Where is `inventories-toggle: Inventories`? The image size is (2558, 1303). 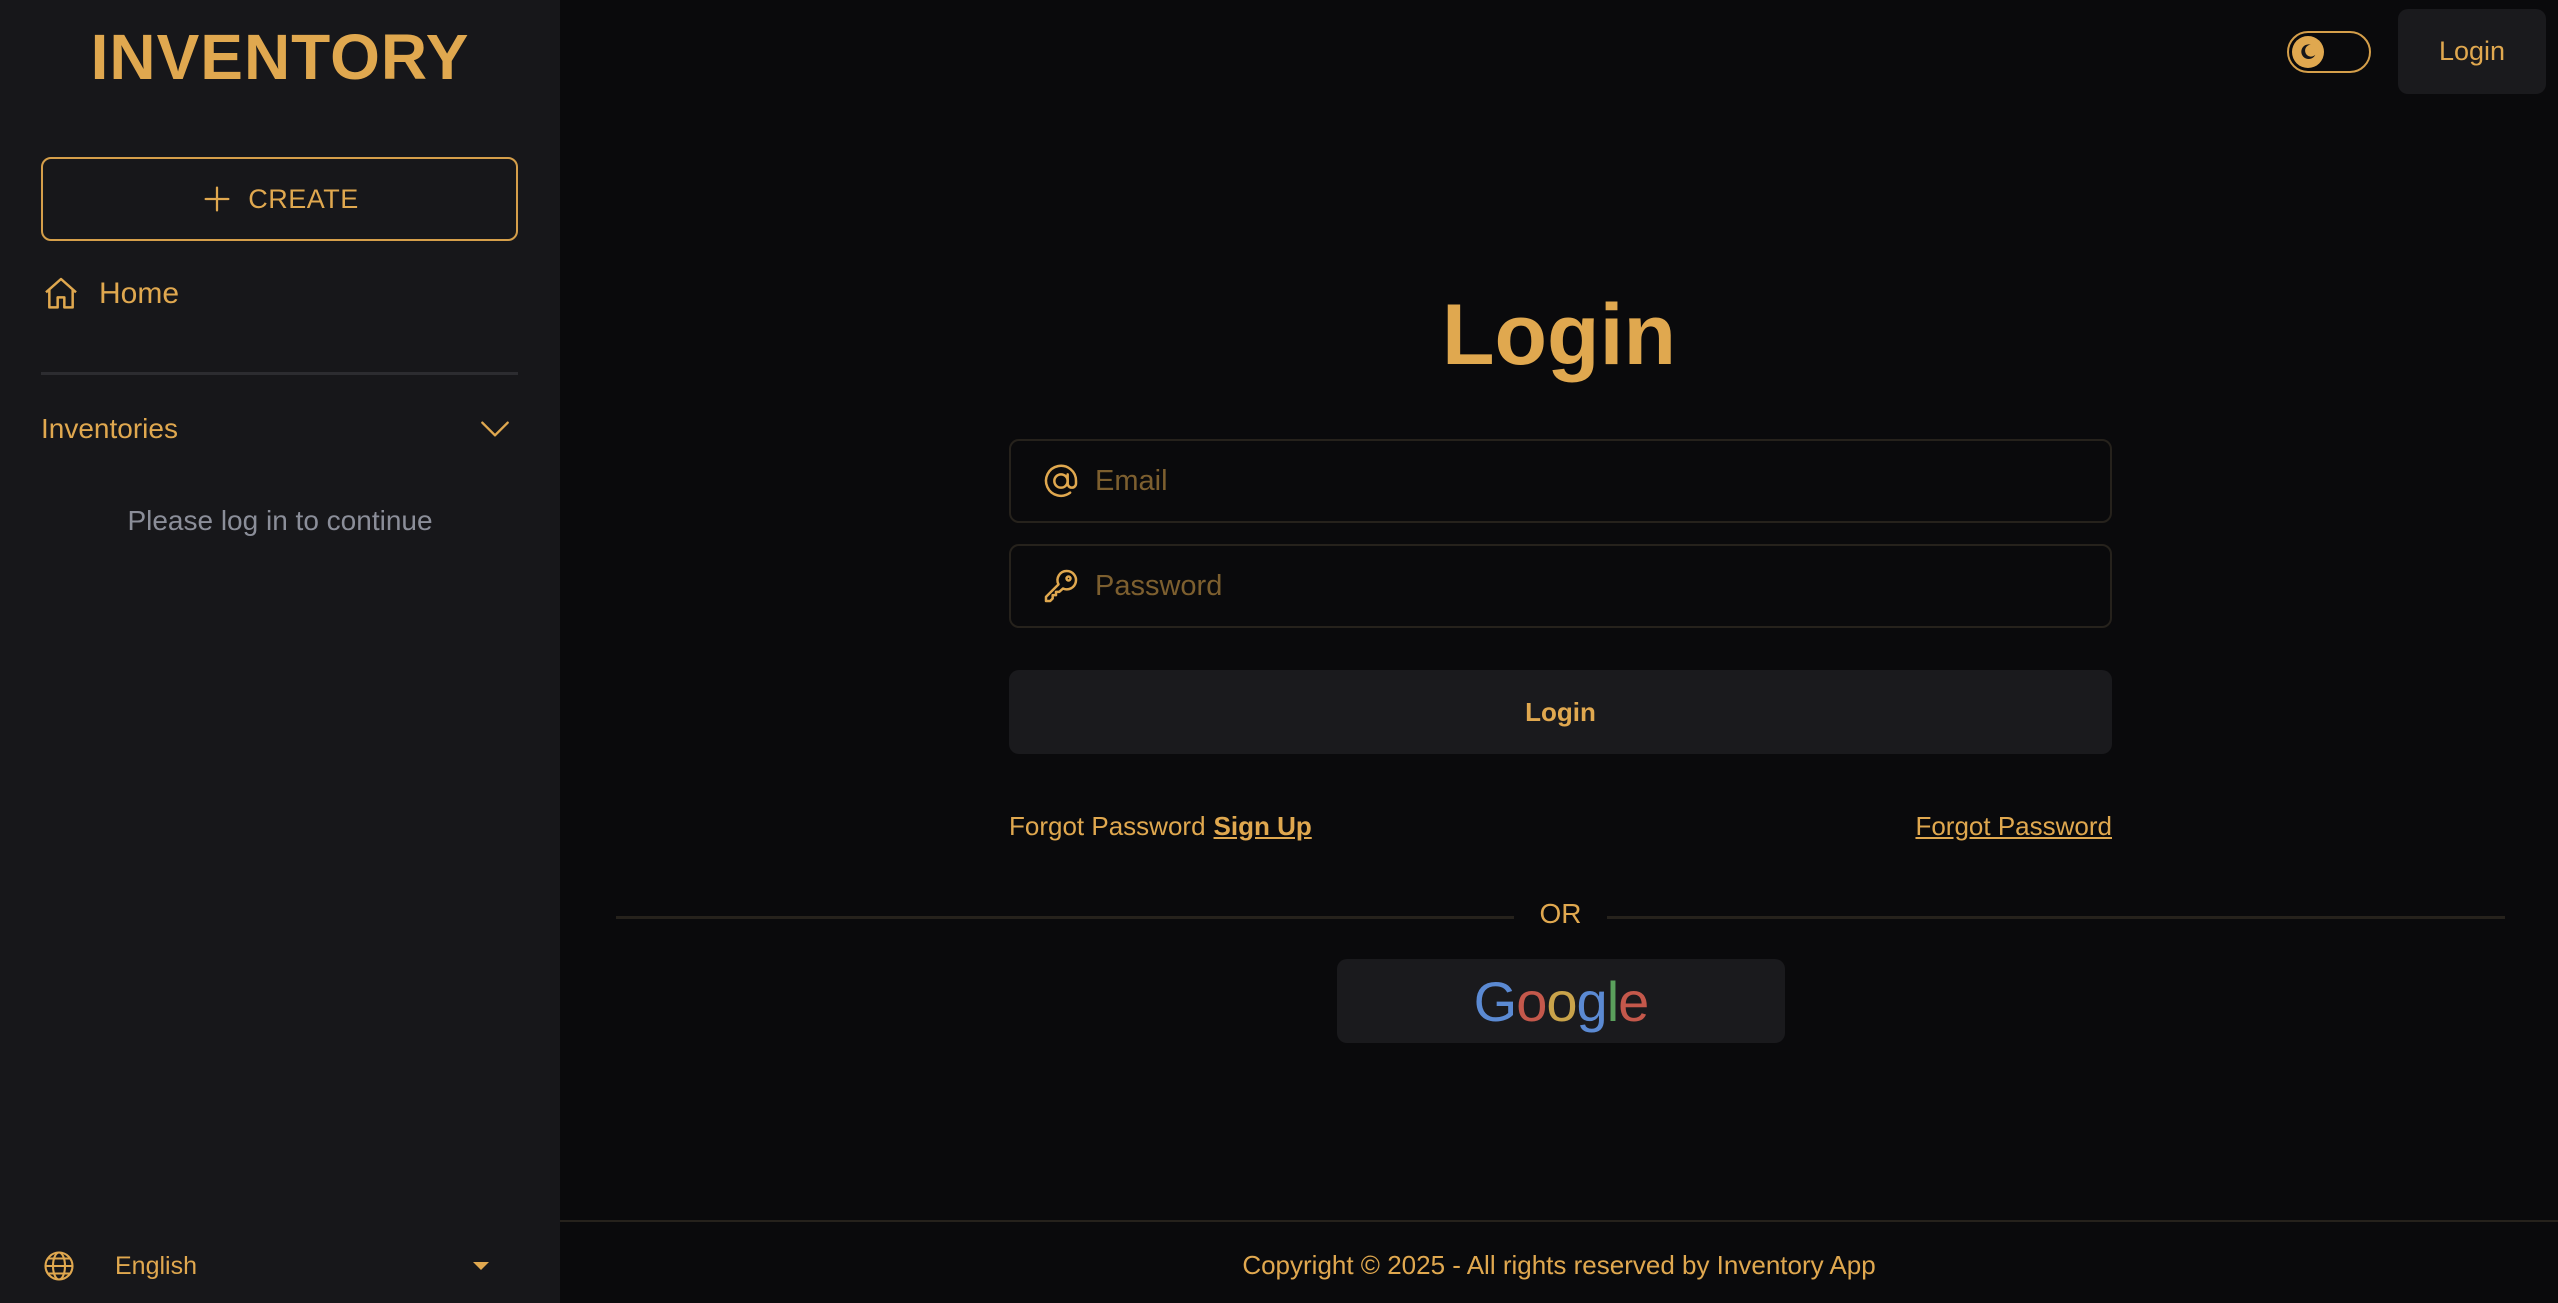 inventories-toggle: Inventories is located at coordinates (279, 429).